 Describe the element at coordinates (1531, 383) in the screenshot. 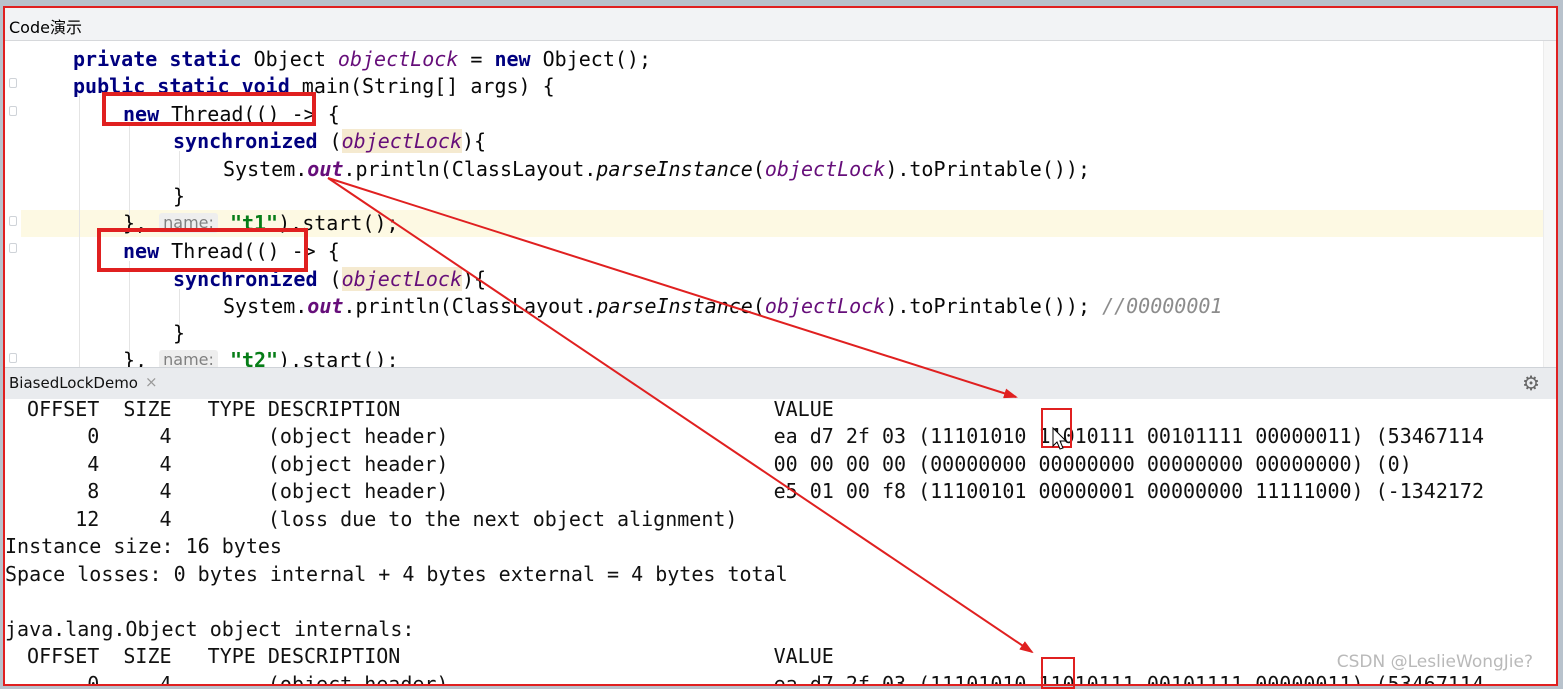

I see `gear-icon: ⚙` at that location.